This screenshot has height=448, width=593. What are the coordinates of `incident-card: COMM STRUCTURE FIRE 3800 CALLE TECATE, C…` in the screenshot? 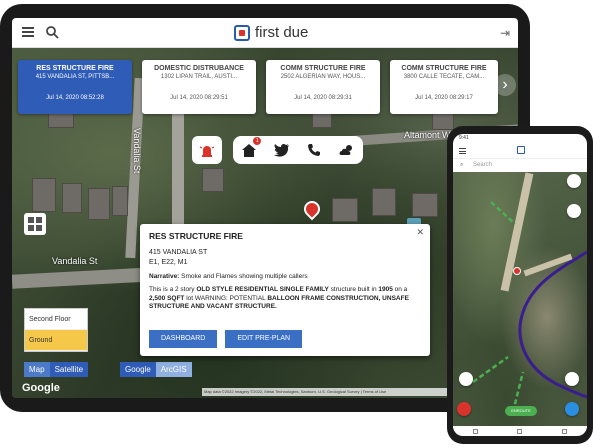 It's located at (444, 87).